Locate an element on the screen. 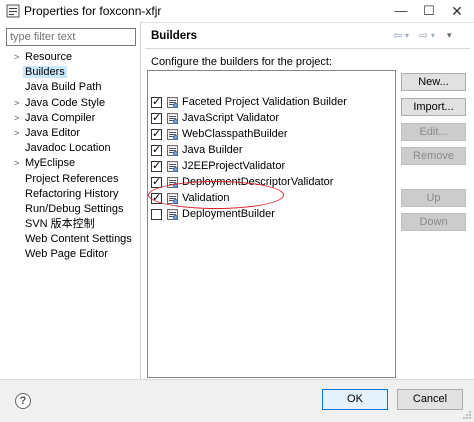 The width and height of the screenshot is (474, 422). sidebar-item-label: Refactoring History is located at coordinates (72, 193).